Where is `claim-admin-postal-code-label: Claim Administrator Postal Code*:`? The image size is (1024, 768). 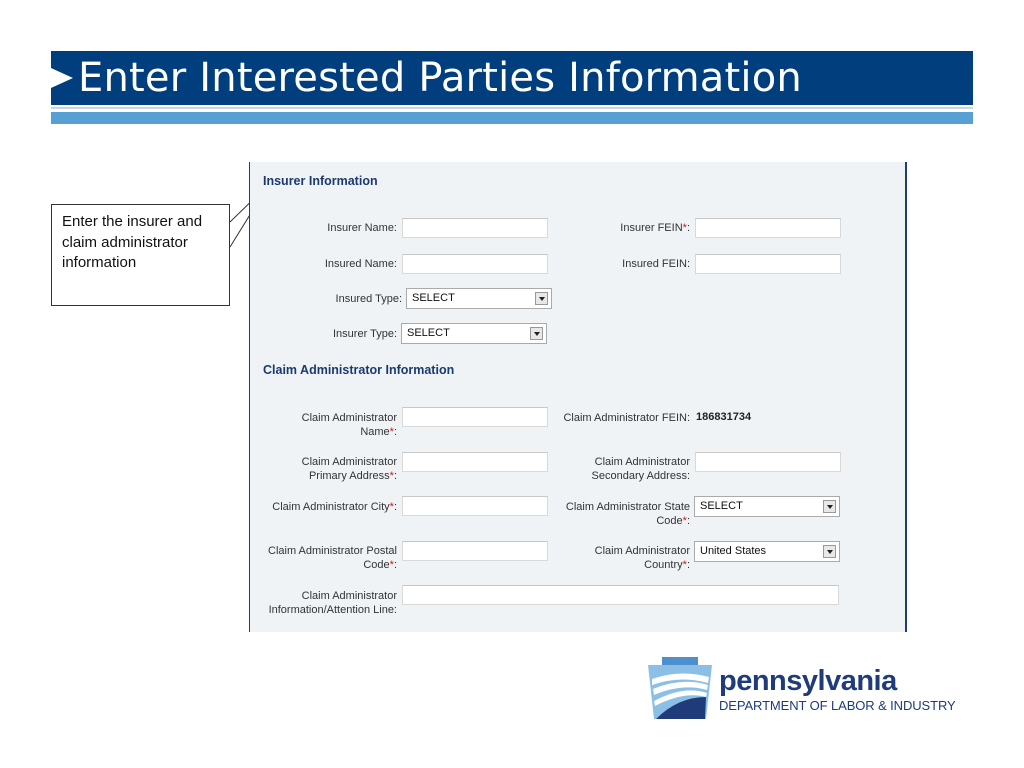
claim-admin-postal-code-label: Claim Administrator Postal Code*: is located at coordinates (332, 558).